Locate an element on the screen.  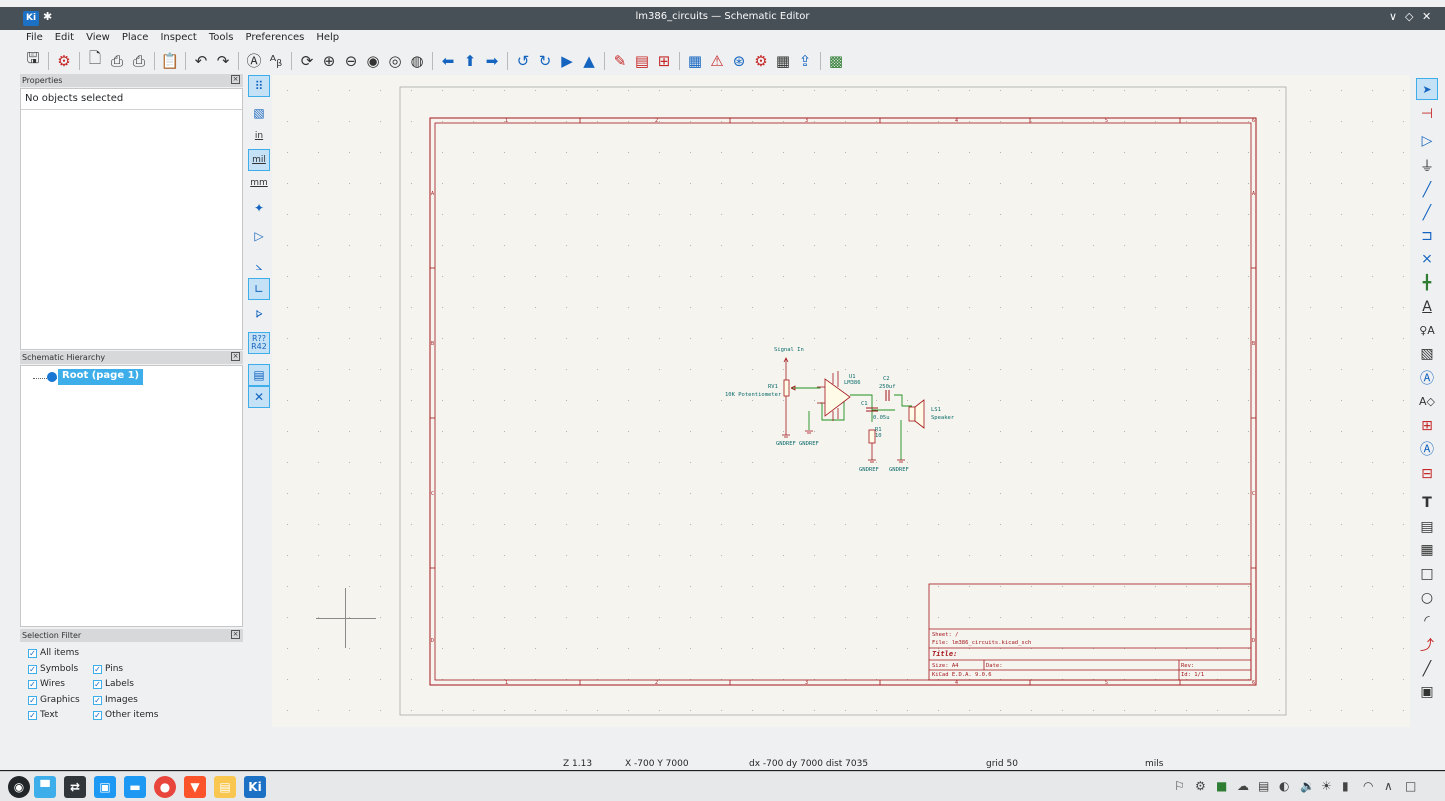
annotate-icon: ▦ is located at coordinates (695, 61).